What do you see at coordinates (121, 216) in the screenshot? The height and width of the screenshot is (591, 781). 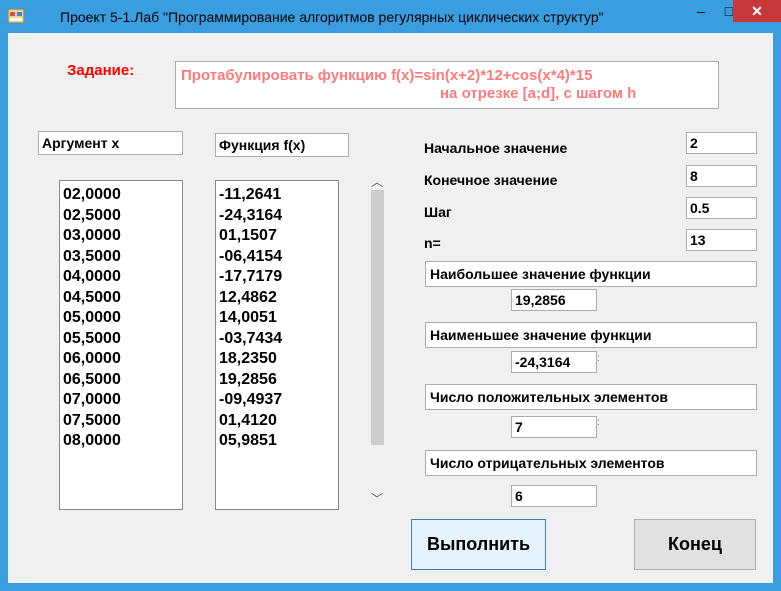 I see `list-item: 02,5000` at bounding box center [121, 216].